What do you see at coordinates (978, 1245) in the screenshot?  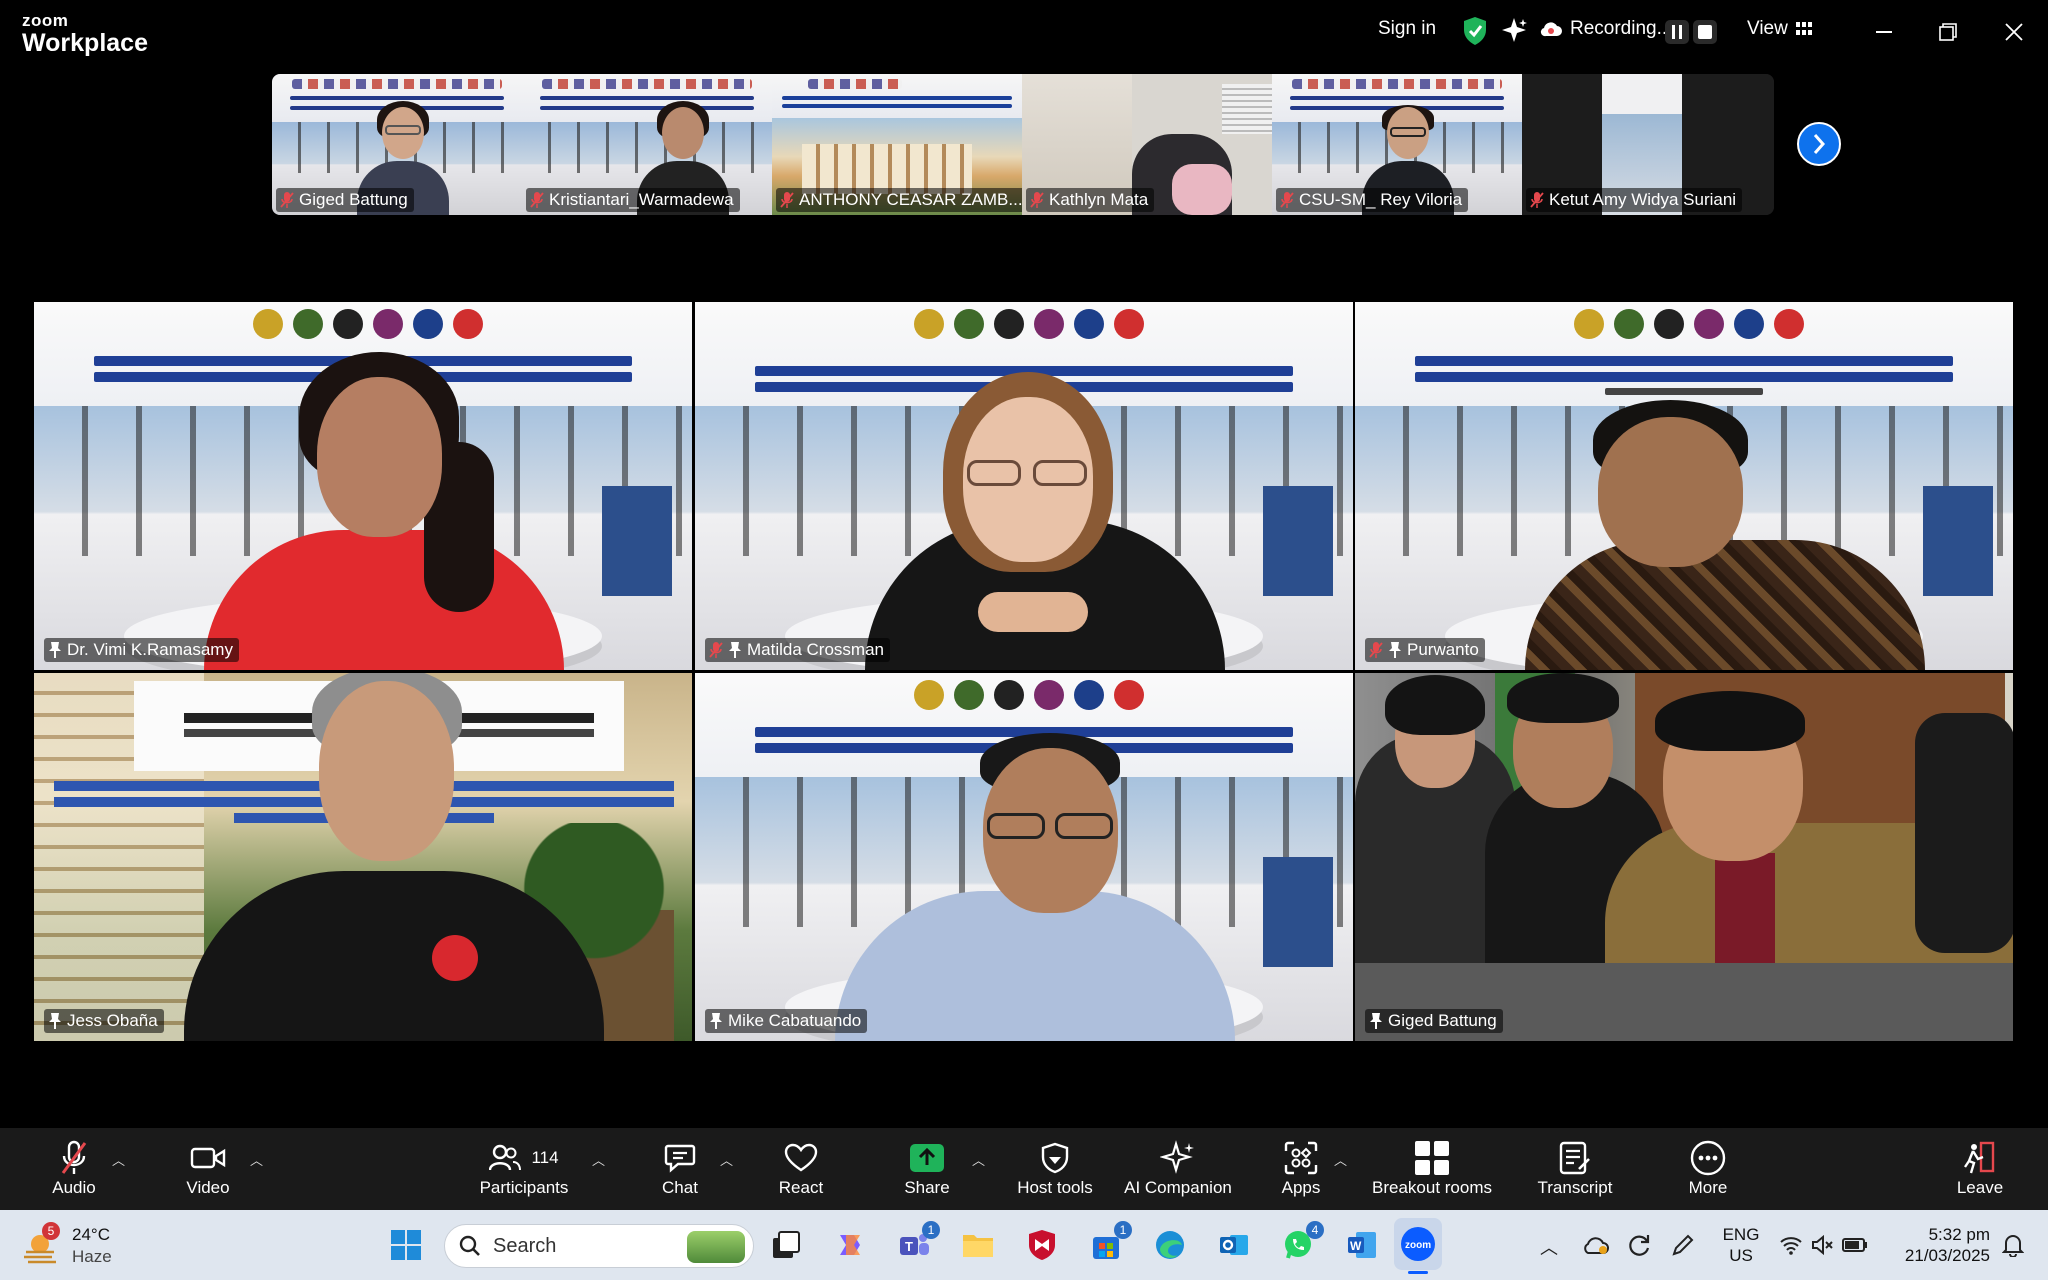 I see `file-explorer-app` at bounding box center [978, 1245].